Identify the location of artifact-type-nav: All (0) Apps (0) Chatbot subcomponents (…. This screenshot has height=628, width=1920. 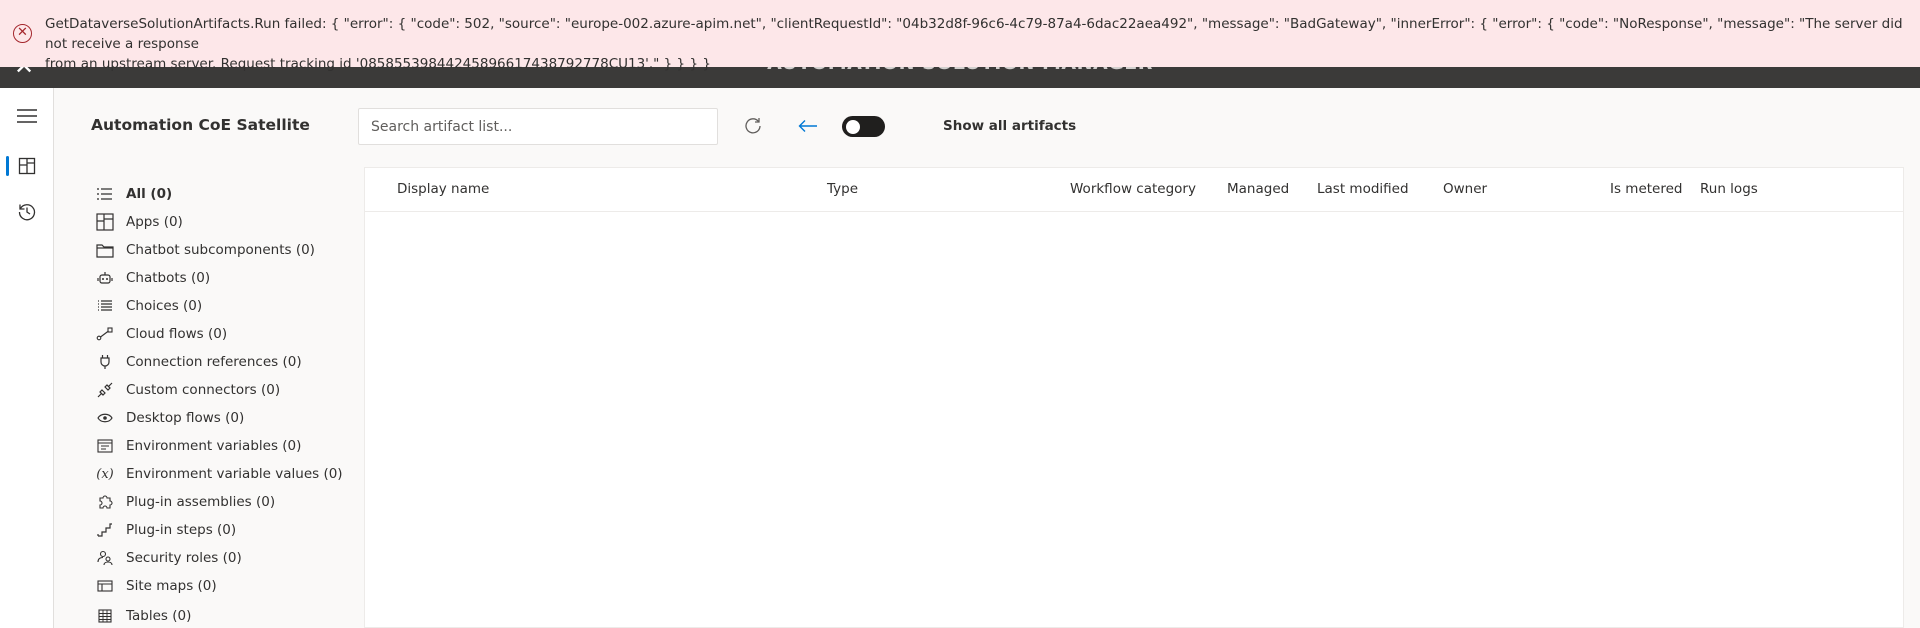
(219, 404).